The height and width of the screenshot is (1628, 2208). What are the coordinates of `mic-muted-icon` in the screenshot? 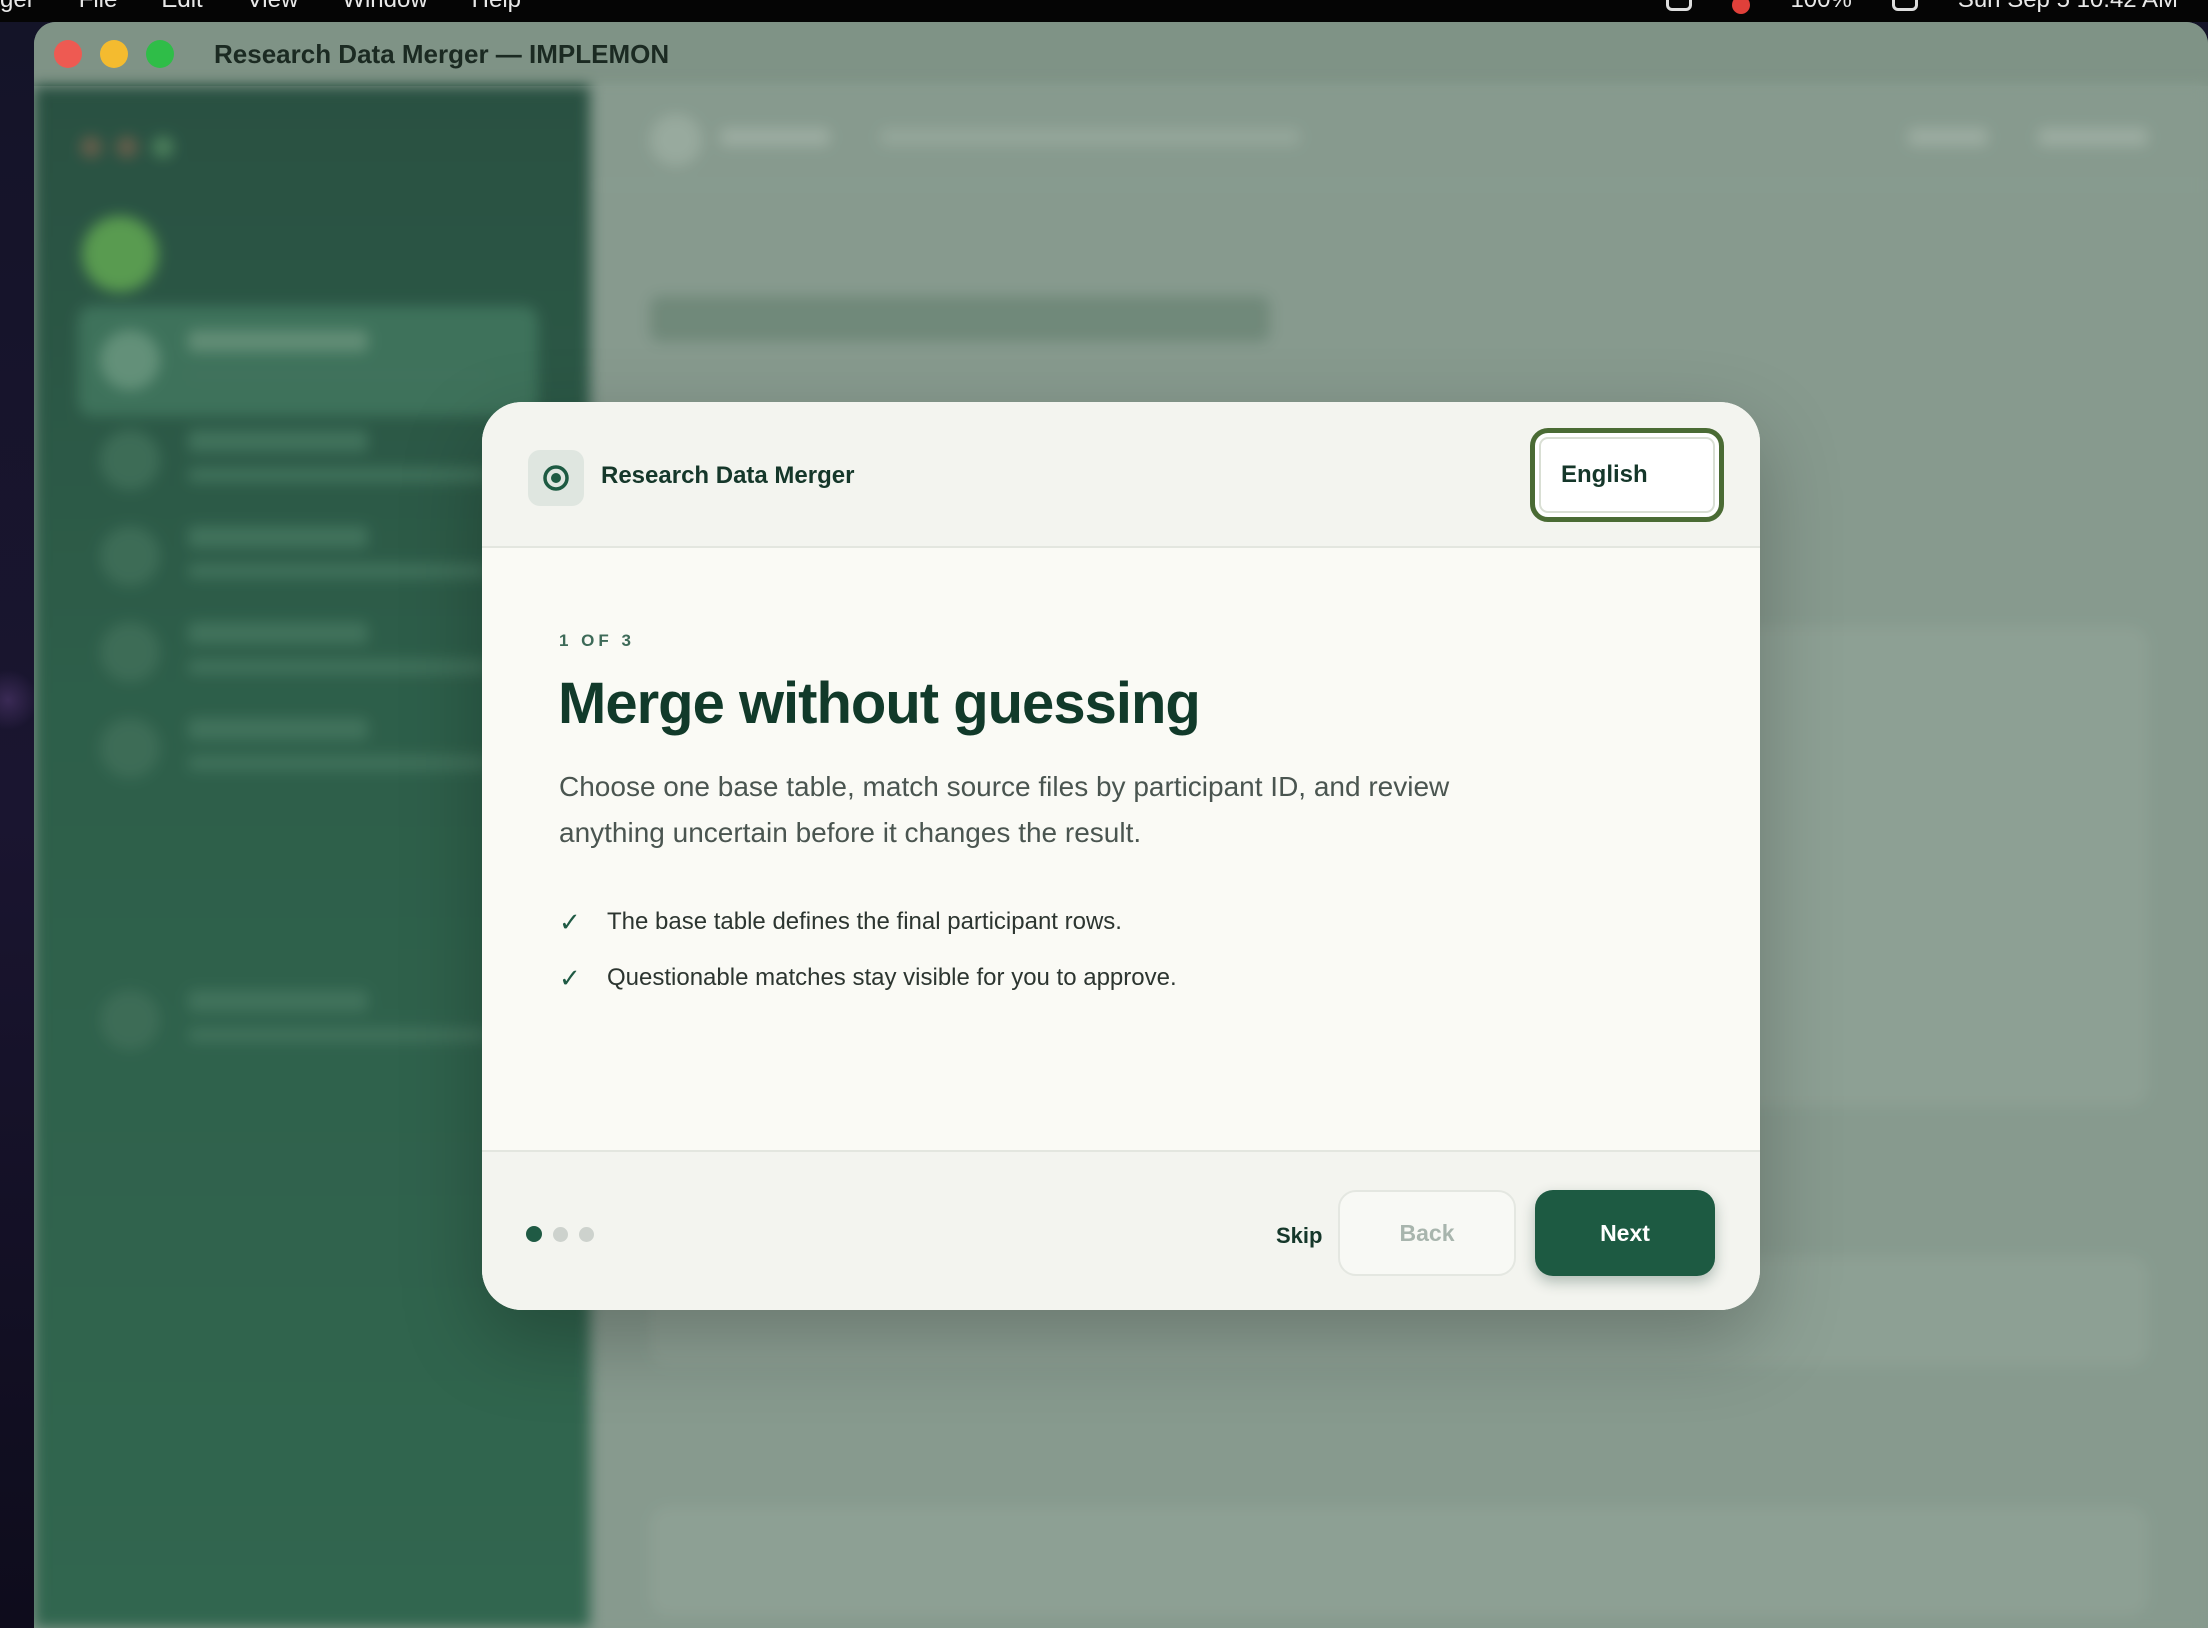 It's located at (1741, 7).